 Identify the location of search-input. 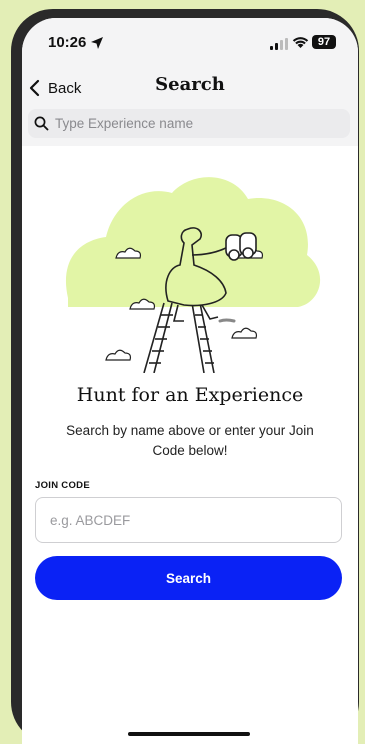
(195, 123).